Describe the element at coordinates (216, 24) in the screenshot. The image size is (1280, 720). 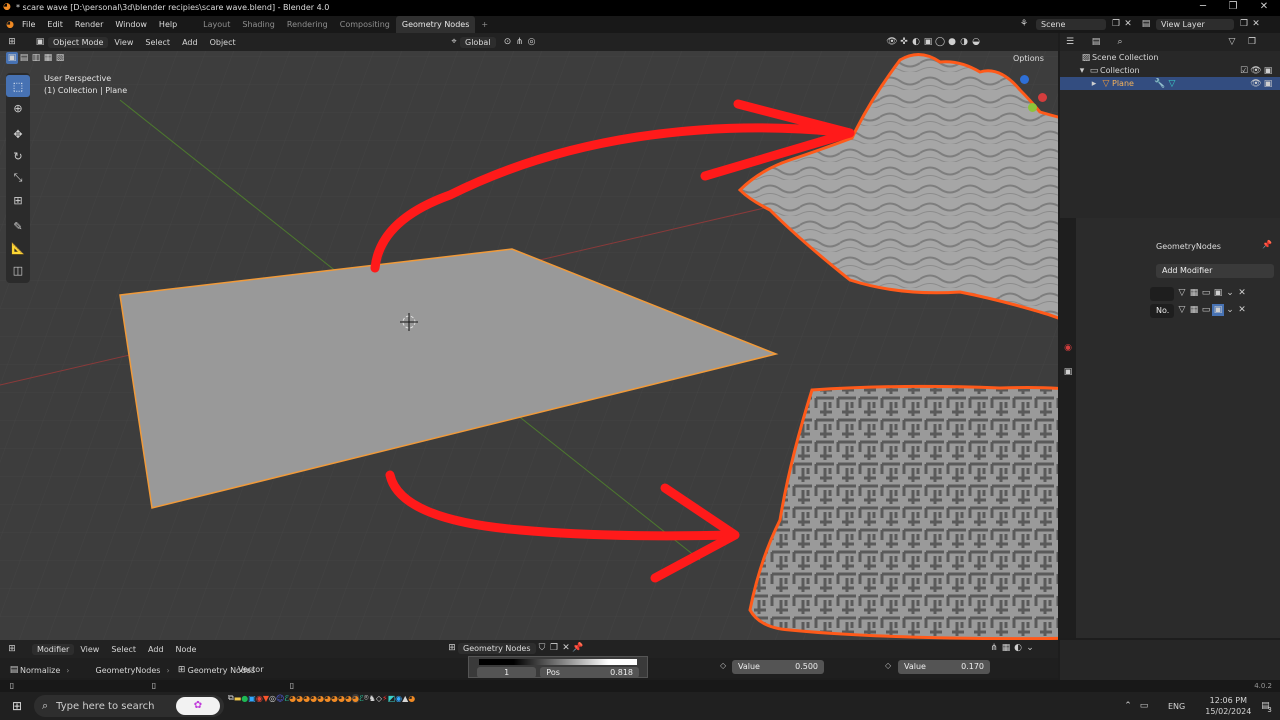
I see `tab-layout: Layout` at that location.